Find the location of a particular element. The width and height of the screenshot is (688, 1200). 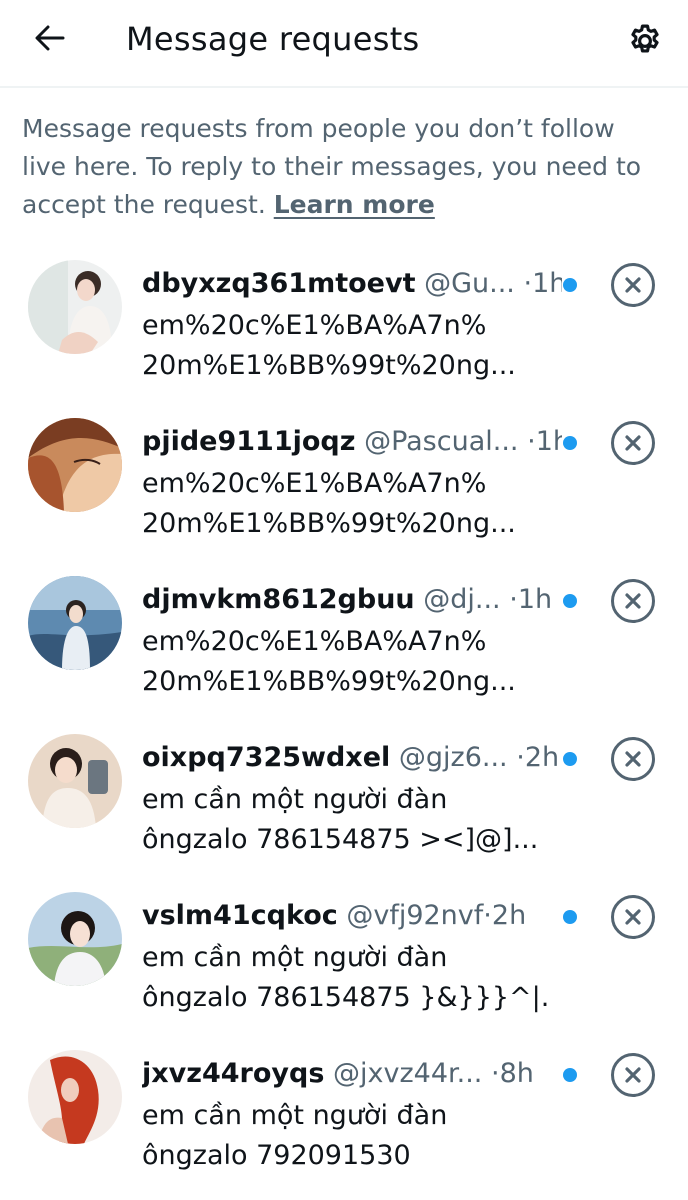

message-preview: em cần một người đàn ôngzalo 792091530 is located at coordinates (347, 1136).